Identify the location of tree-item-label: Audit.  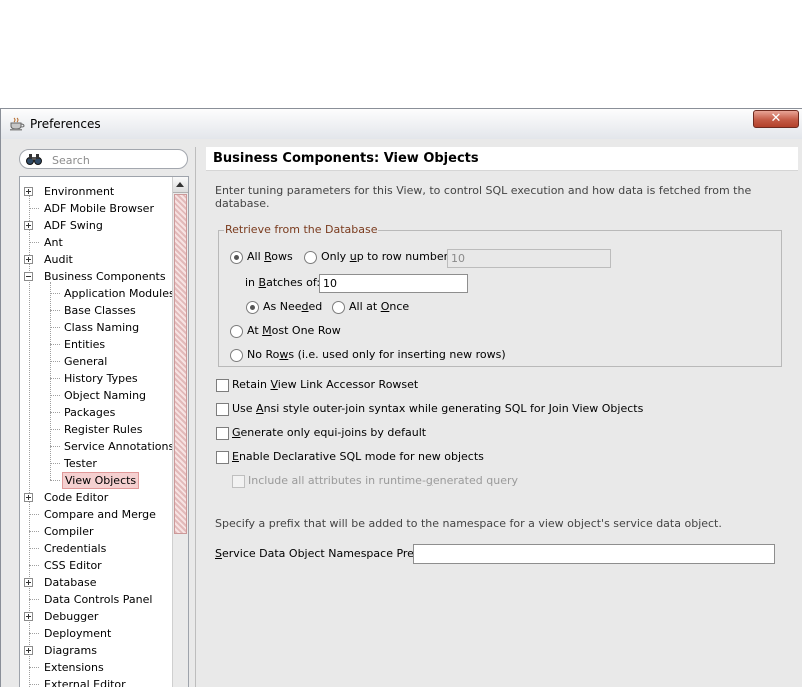
(58, 259).